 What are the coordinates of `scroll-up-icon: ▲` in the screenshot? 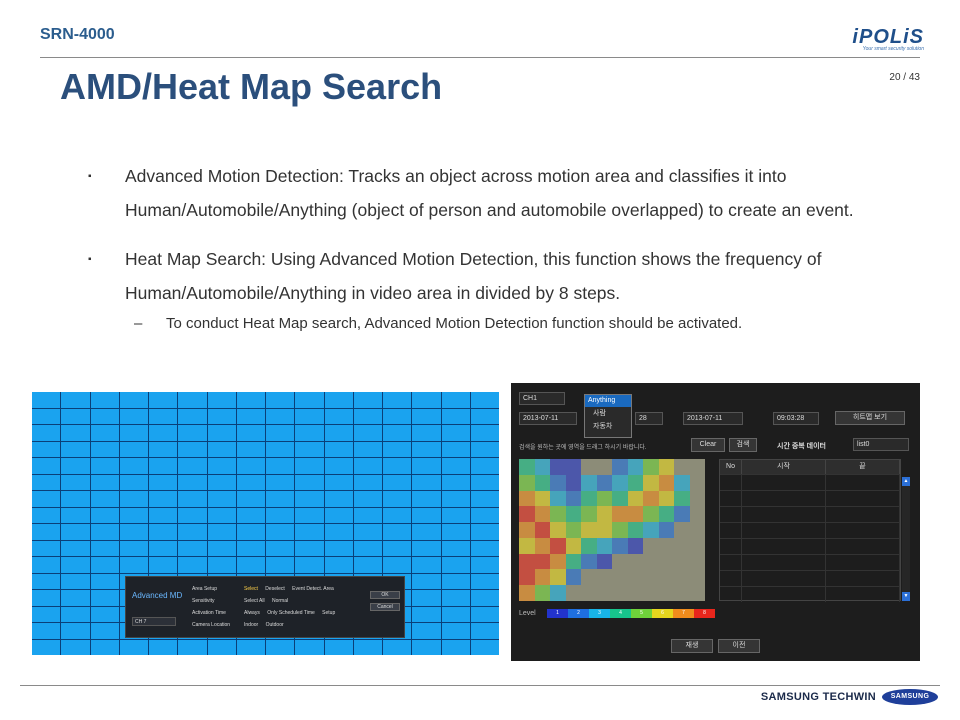 It's located at (906, 481).